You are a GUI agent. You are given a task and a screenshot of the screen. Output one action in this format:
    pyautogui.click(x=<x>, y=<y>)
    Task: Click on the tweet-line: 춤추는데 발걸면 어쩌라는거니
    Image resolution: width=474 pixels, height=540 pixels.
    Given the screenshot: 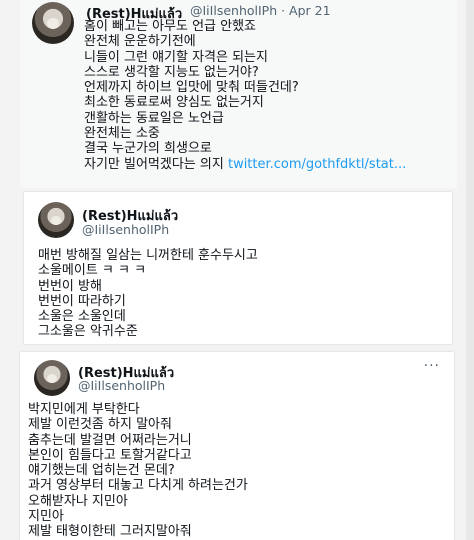 What is the action you would take?
    pyautogui.click(x=110, y=440)
    